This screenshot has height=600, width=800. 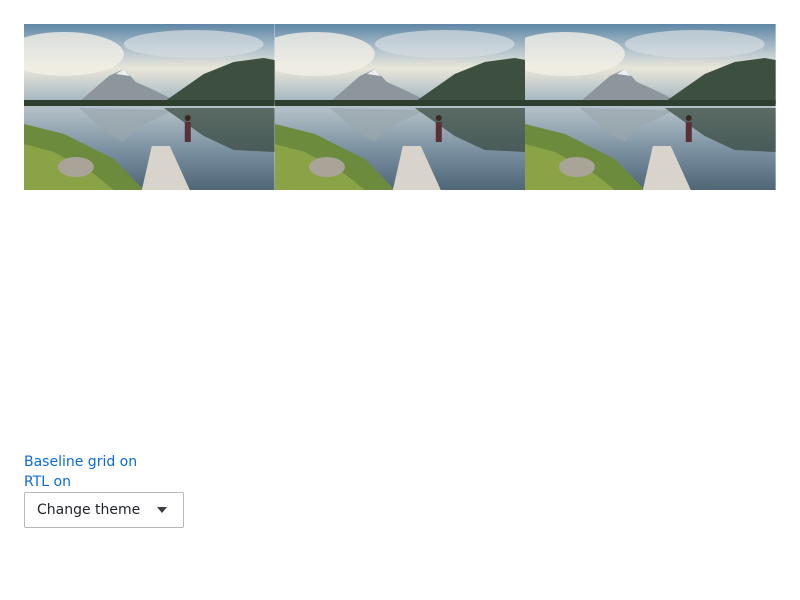 What do you see at coordinates (104, 462) in the screenshot?
I see `baseline-grid-toggle: Baseline grid on` at bounding box center [104, 462].